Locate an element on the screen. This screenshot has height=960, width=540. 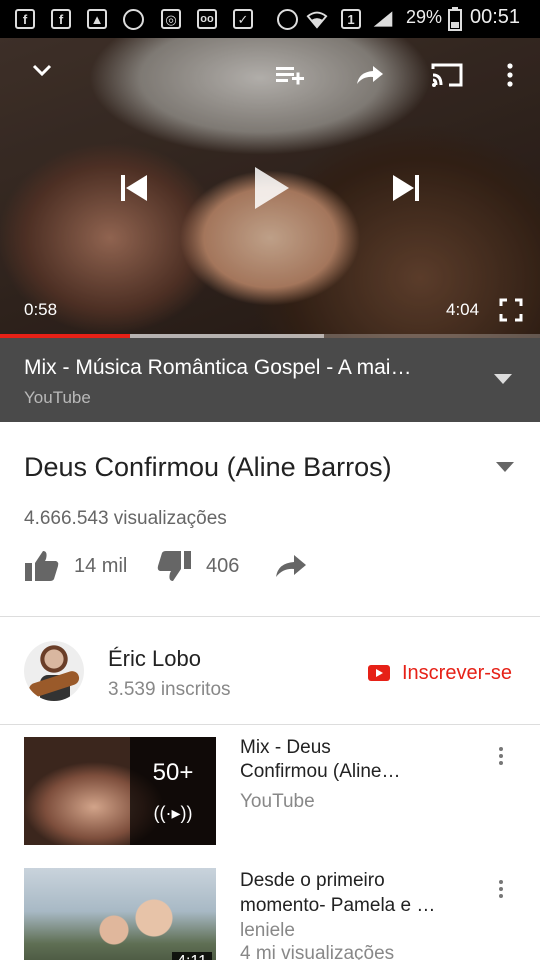
subscriber-count: 3.539 inscritos is located at coordinates (169, 689).